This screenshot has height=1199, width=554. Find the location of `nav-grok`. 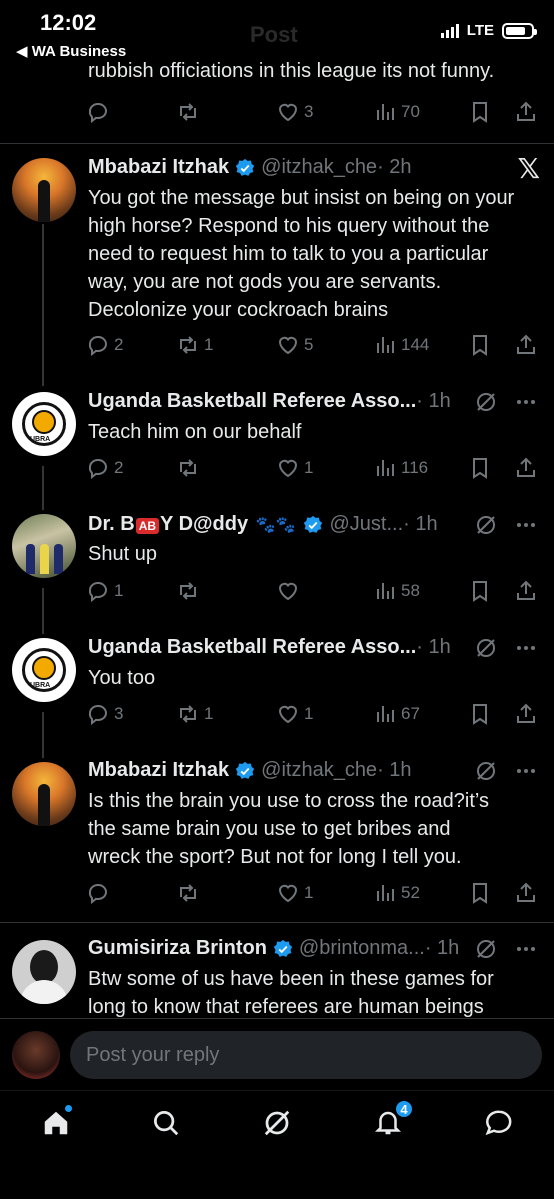

nav-grok is located at coordinates (277, 1123).